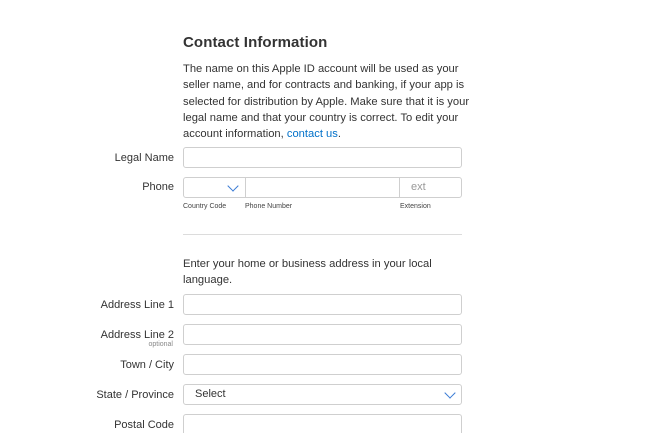 This screenshot has height=433, width=650. Describe the element at coordinates (322, 304) in the screenshot. I see `address-line1-input` at that location.